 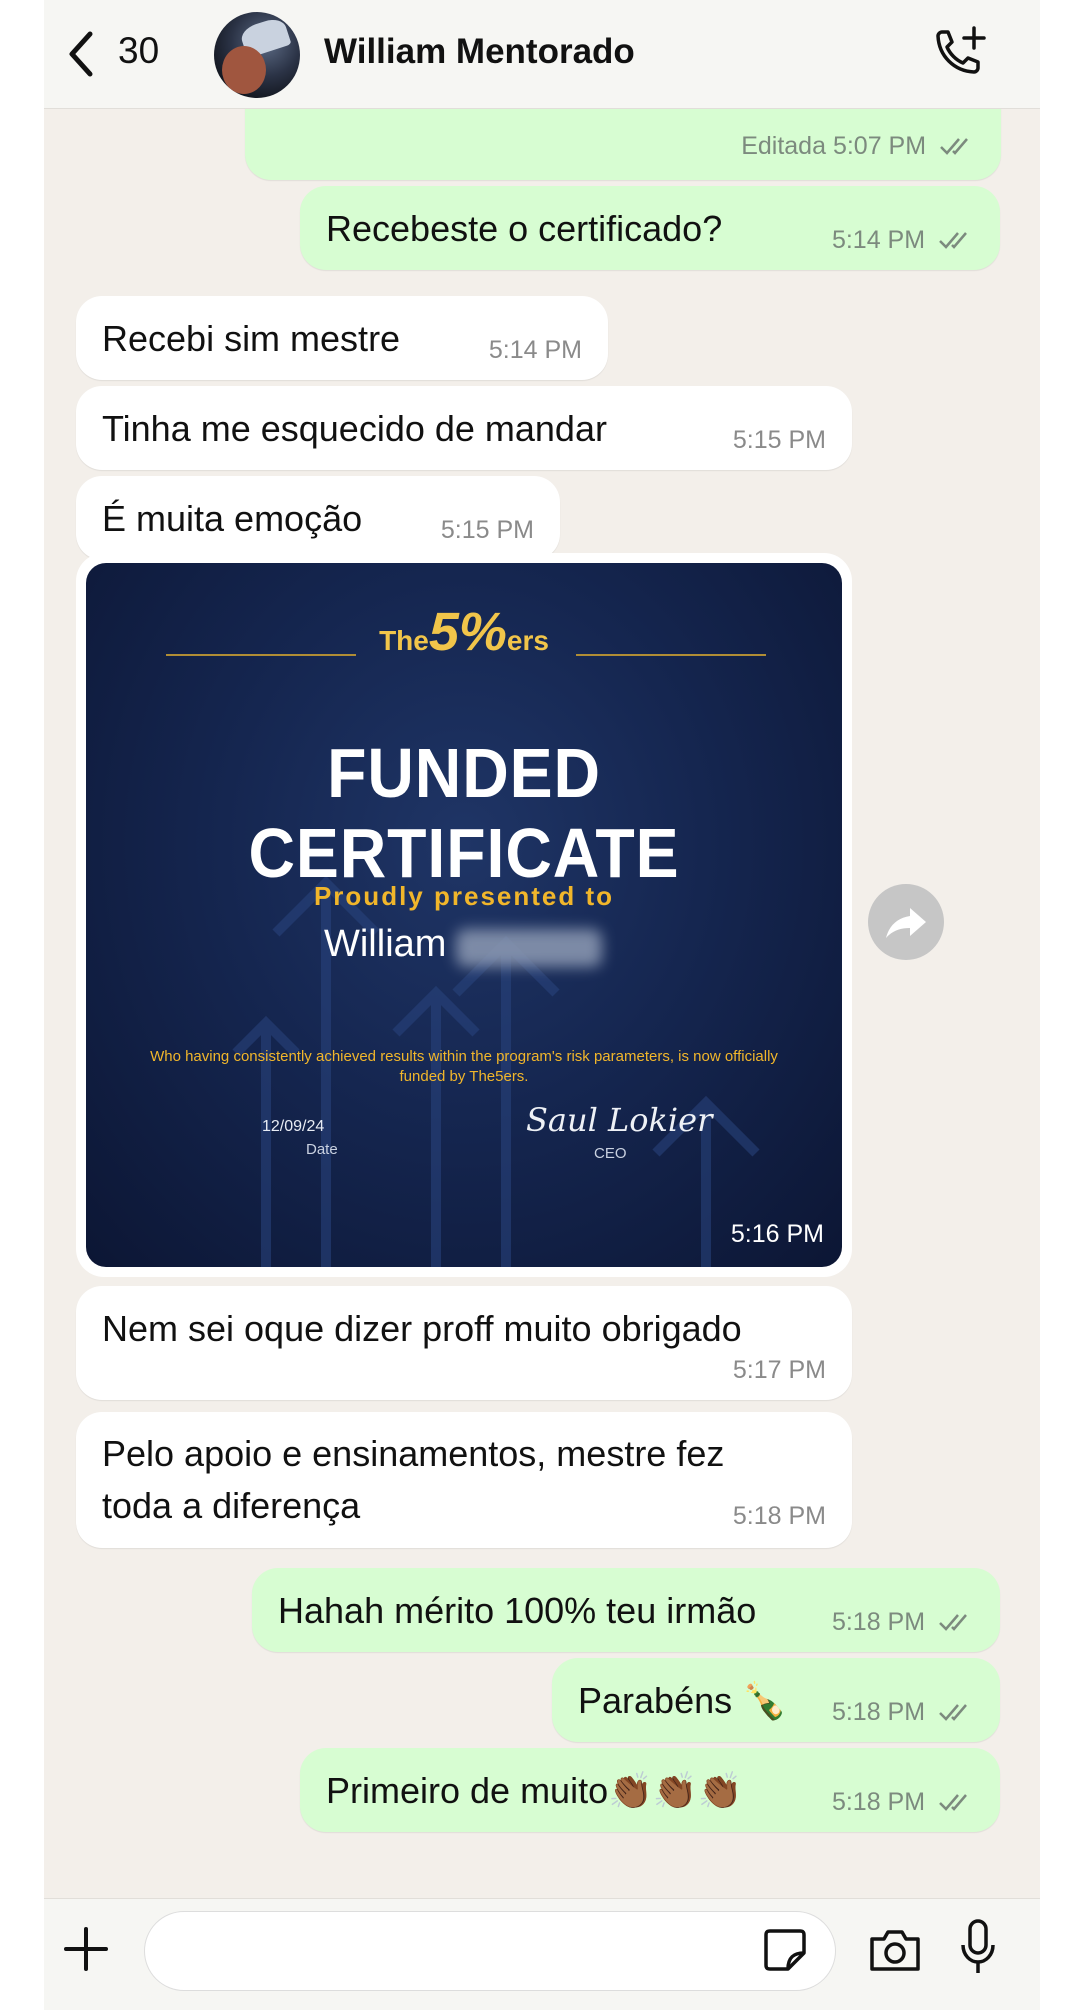 I want to click on message-bubble: Recebeste o certificado? 5:14 PM, so click(x=650, y=228).